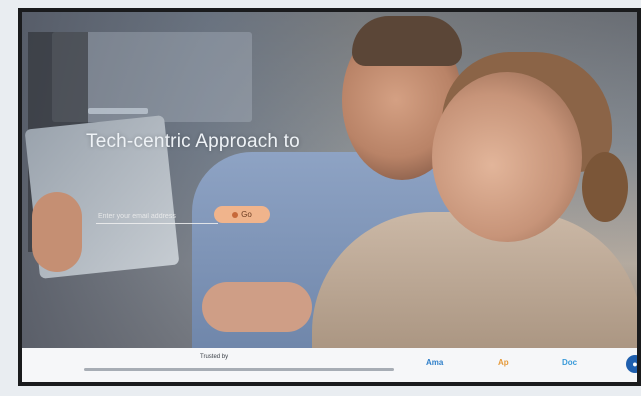 Image resolution: width=641 pixels, height=396 pixels. Describe the element at coordinates (57, 232) in the screenshot. I see `hero-image-hand` at that location.